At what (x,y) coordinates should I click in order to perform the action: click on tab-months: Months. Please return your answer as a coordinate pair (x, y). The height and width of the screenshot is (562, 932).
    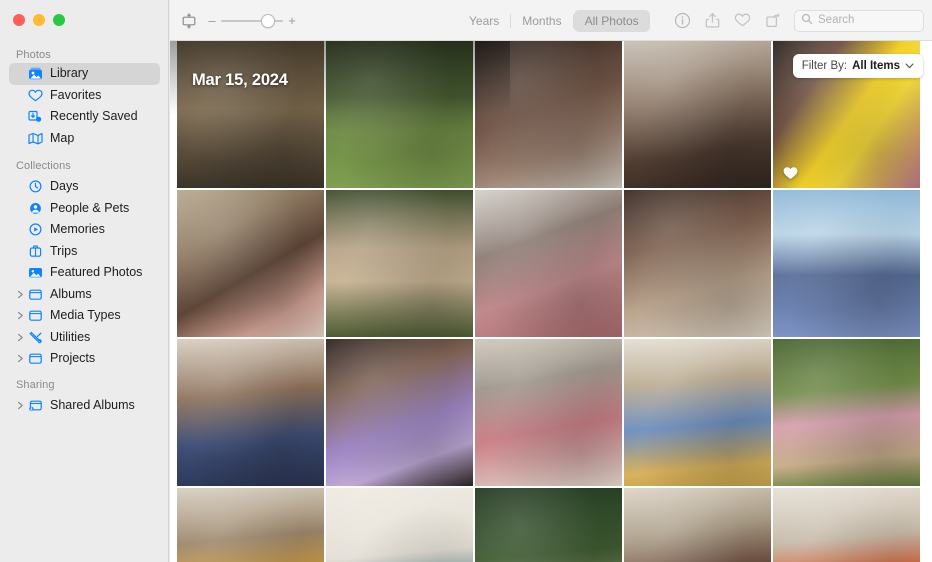
    Looking at the image, I should click on (541, 21).